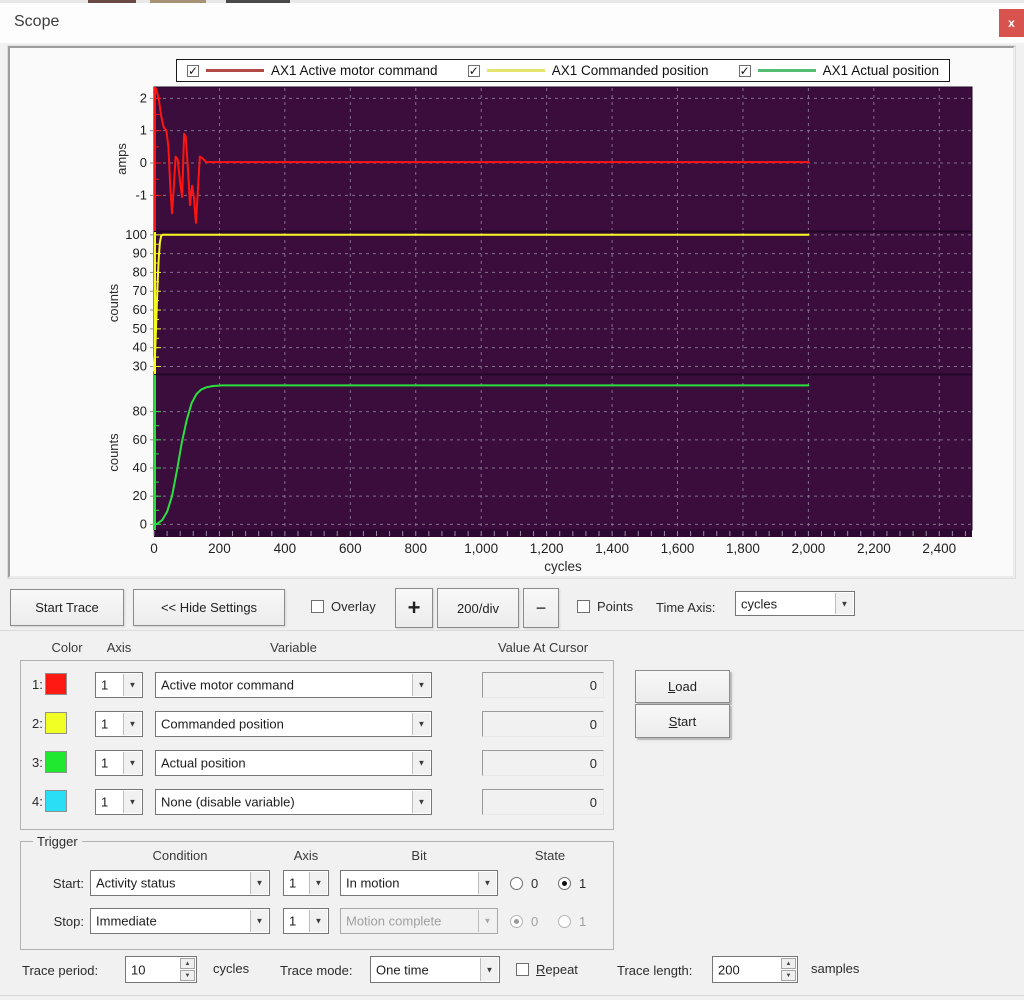 This screenshot has width=1024, height=1000. Describe the element at coordinates (306, 921) in the screenshot. I see `stop-axis-select: 1` at that location.